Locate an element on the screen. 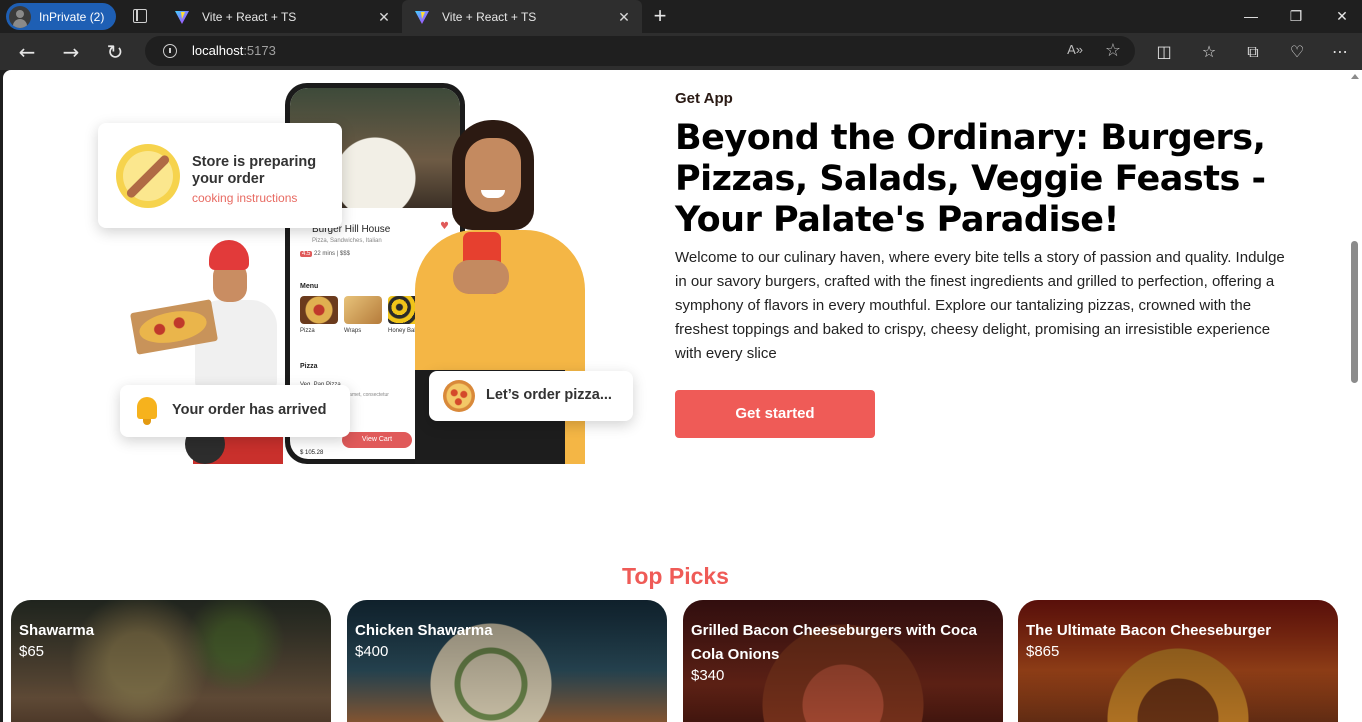  browser-address-bar: ← → ↻ localhost:5173 A» ☆ ◫ ☆ ⧉ ♡ ⋯ is located at coordinates (681, 51).